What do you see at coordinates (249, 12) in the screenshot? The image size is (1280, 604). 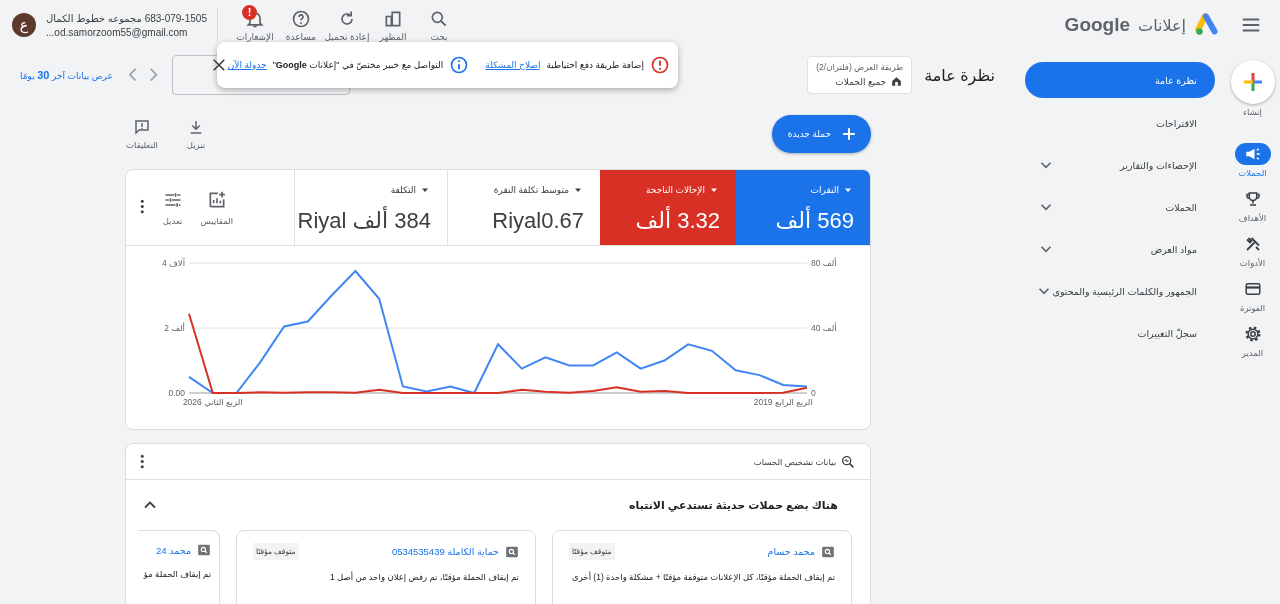 I see `alert-badge: !` at bounding box center [249, 12].